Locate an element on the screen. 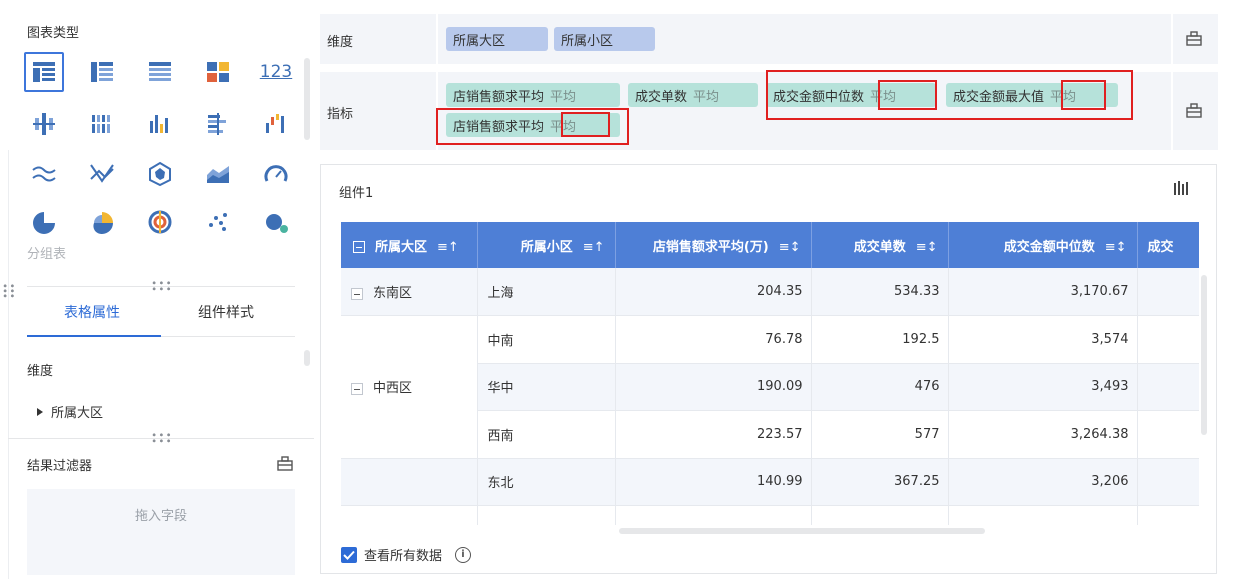 Image resolution: width=1236 pixels, height=579 pixels. donut-chart-icon is located at coordinates (160, 222).